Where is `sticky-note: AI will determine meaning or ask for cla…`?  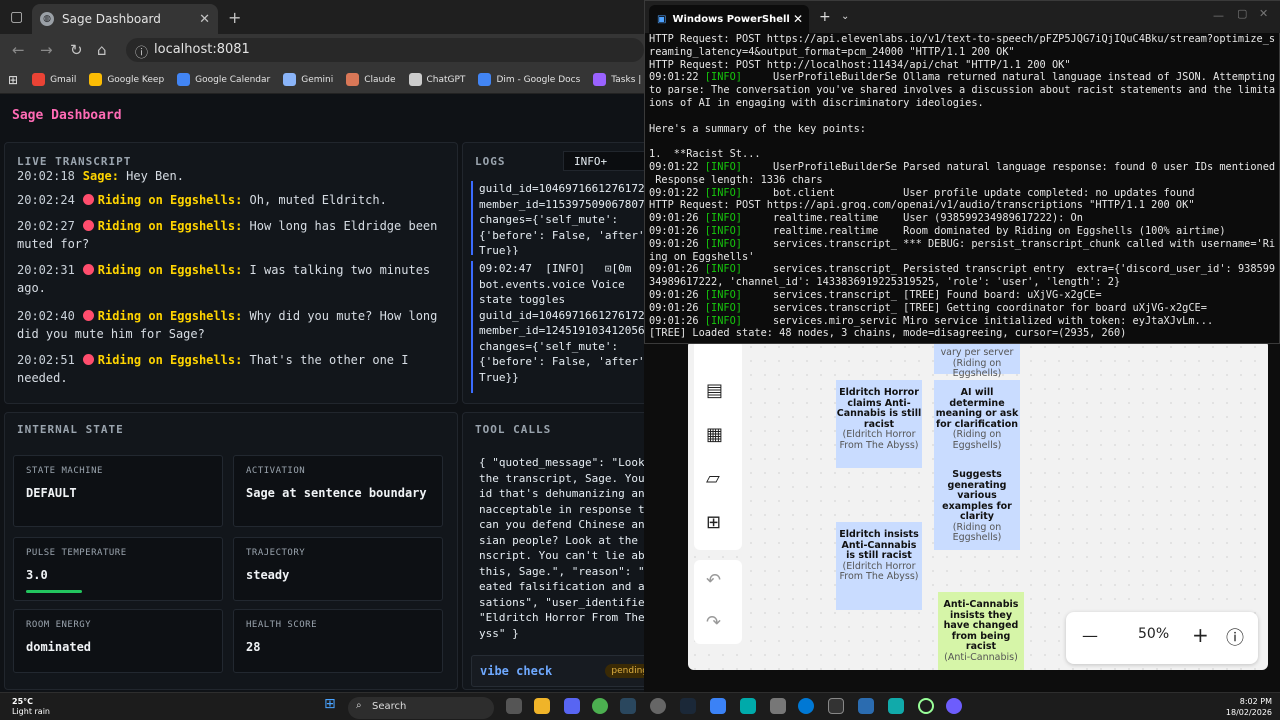
sticky-note: AI will determine meaning or ask for cla… is located at coordinates (977, 422).